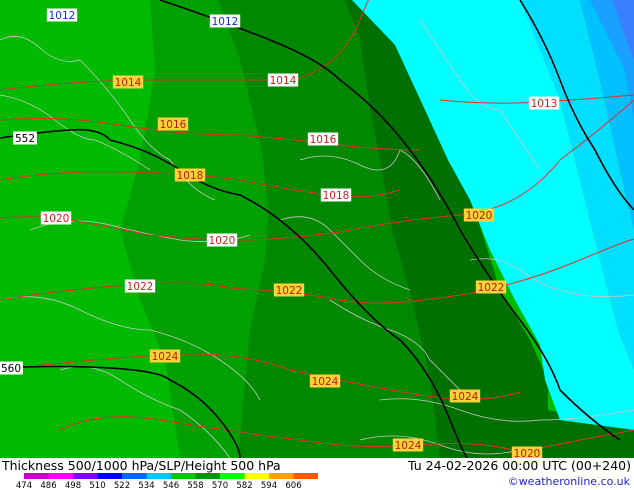  I want to click on scale-tick-label: 486, so click(48, 485).